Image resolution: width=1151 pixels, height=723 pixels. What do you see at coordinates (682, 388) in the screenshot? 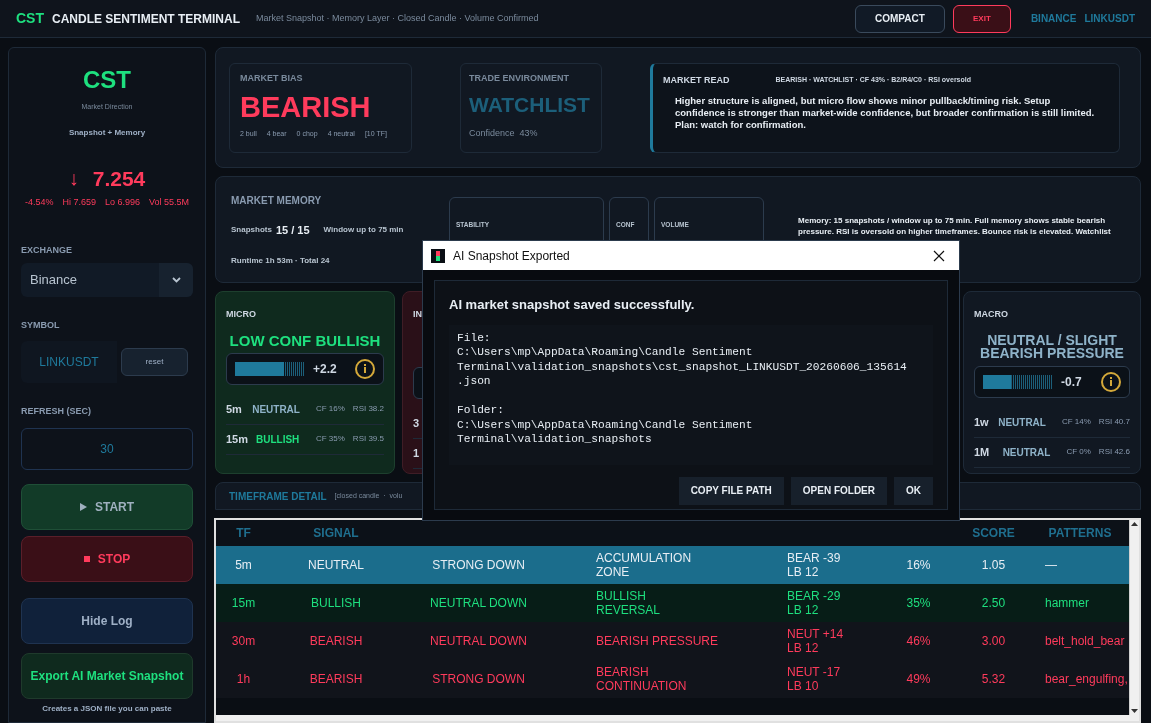
I see `export-paths: File: C:\Users\mp\AppData\Roaming\Candle Sentiment Terminal\validation_snapshots\cst_snapshot_LINKUSDT_20260606_135614.json Folder: C:\Users\mp\AppData\Roaming\Candle Sentiment Terminal\validation_snapshots` at bounding box center [682, 388].